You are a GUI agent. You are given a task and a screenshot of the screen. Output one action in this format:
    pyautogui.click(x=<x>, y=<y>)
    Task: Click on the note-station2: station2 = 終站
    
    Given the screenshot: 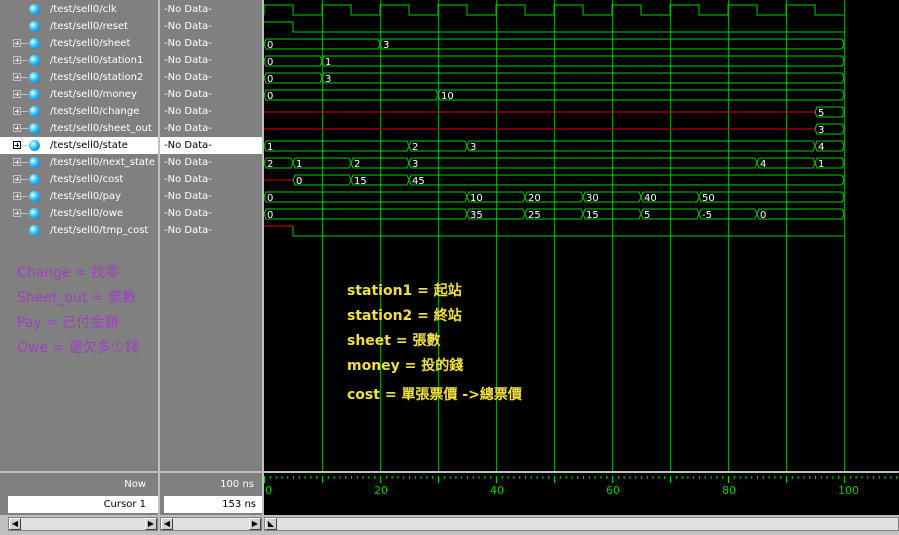 What is the action you would take?
    pyautogui.click(x=404, y=316)
    